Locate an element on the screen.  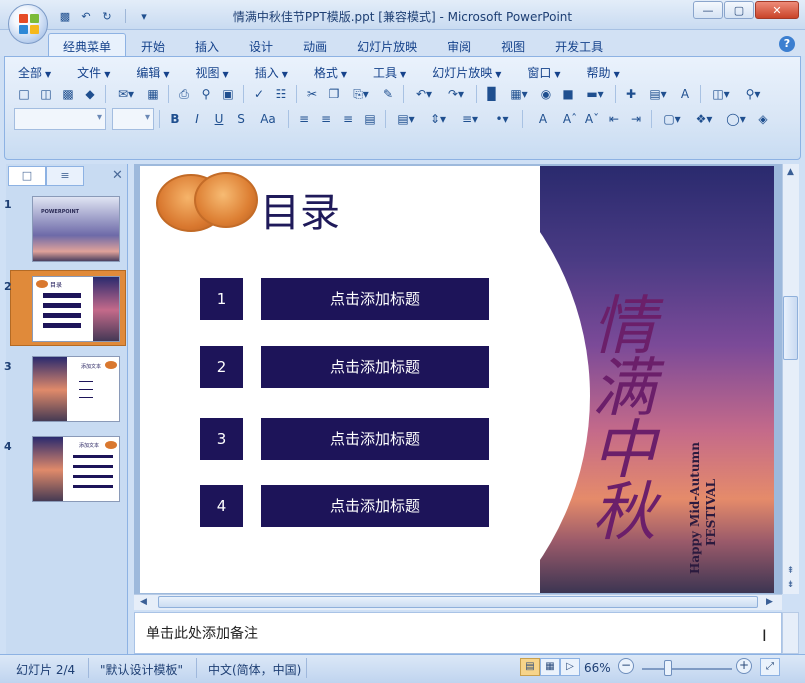
slide-thumbnail-1: POWERPOINT is located at coordinates (76, 229).